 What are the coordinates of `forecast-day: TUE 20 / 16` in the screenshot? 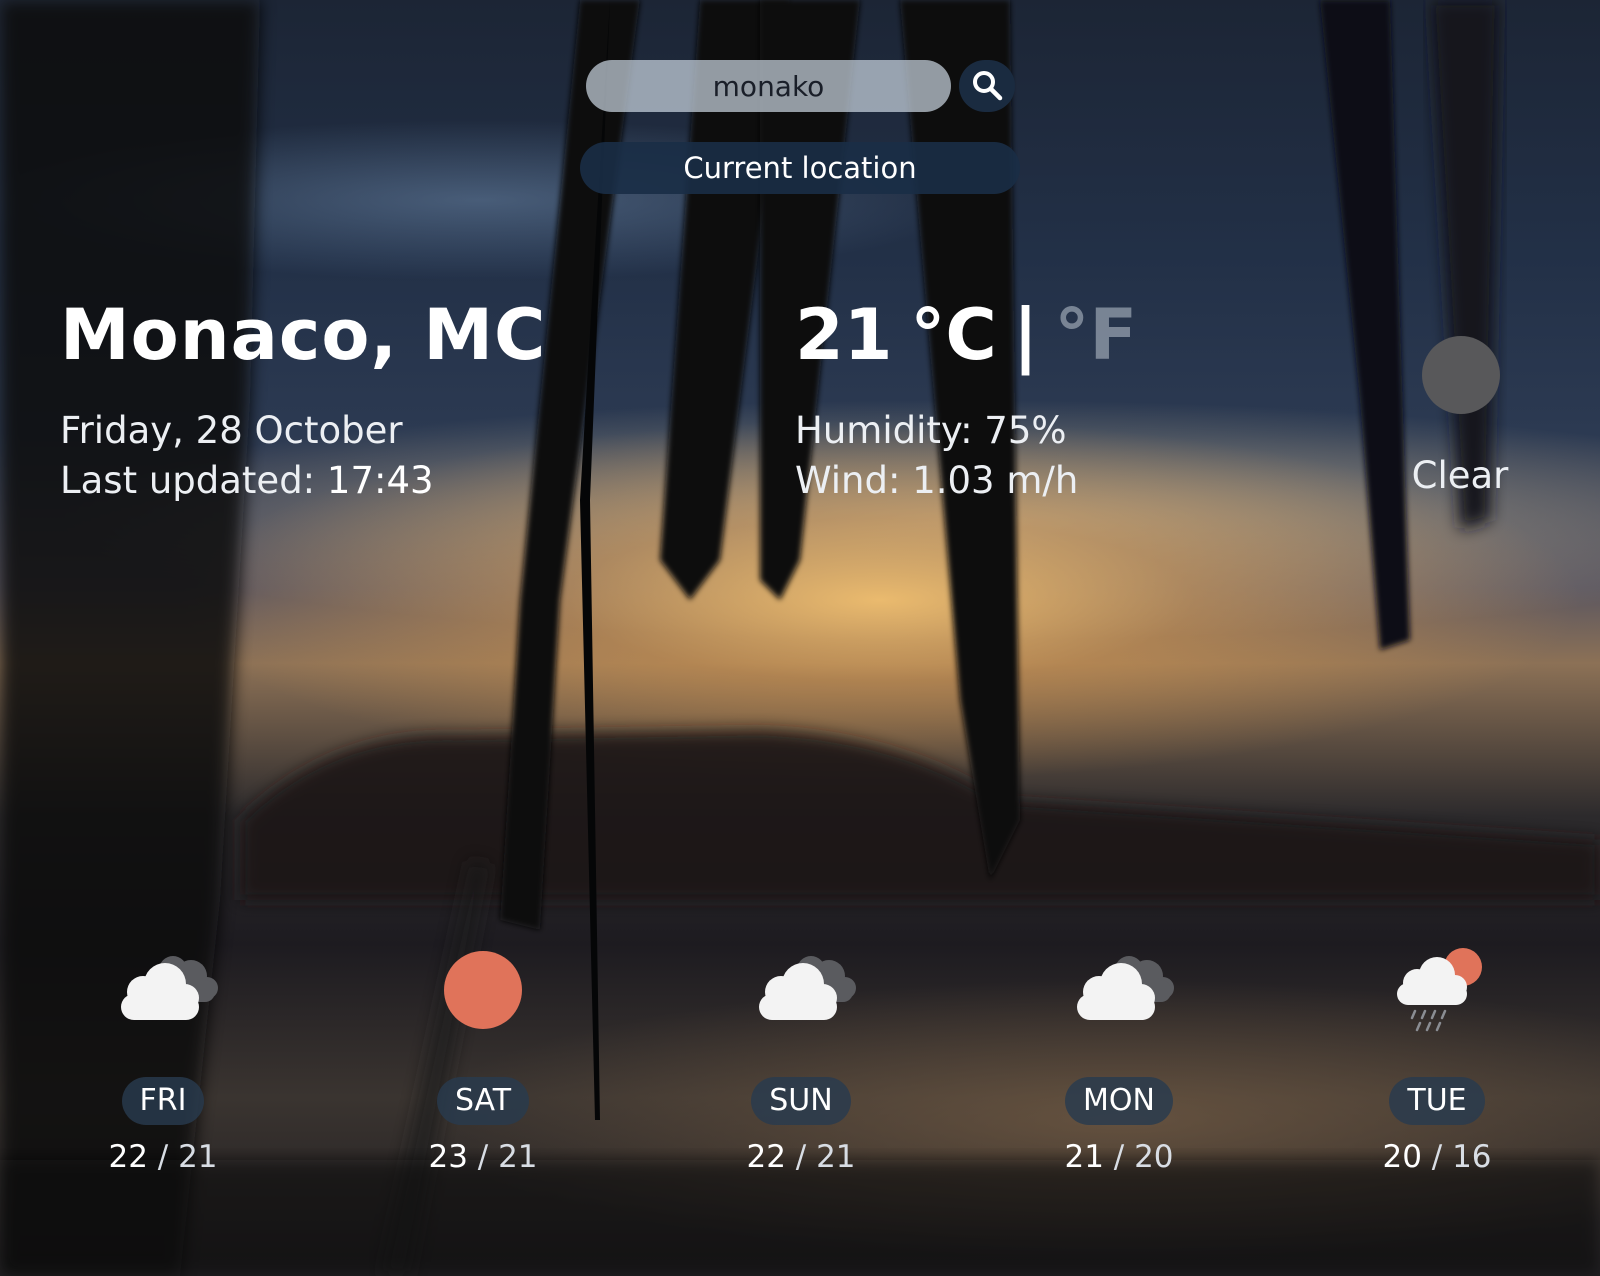 It's located at (1437, 1057).